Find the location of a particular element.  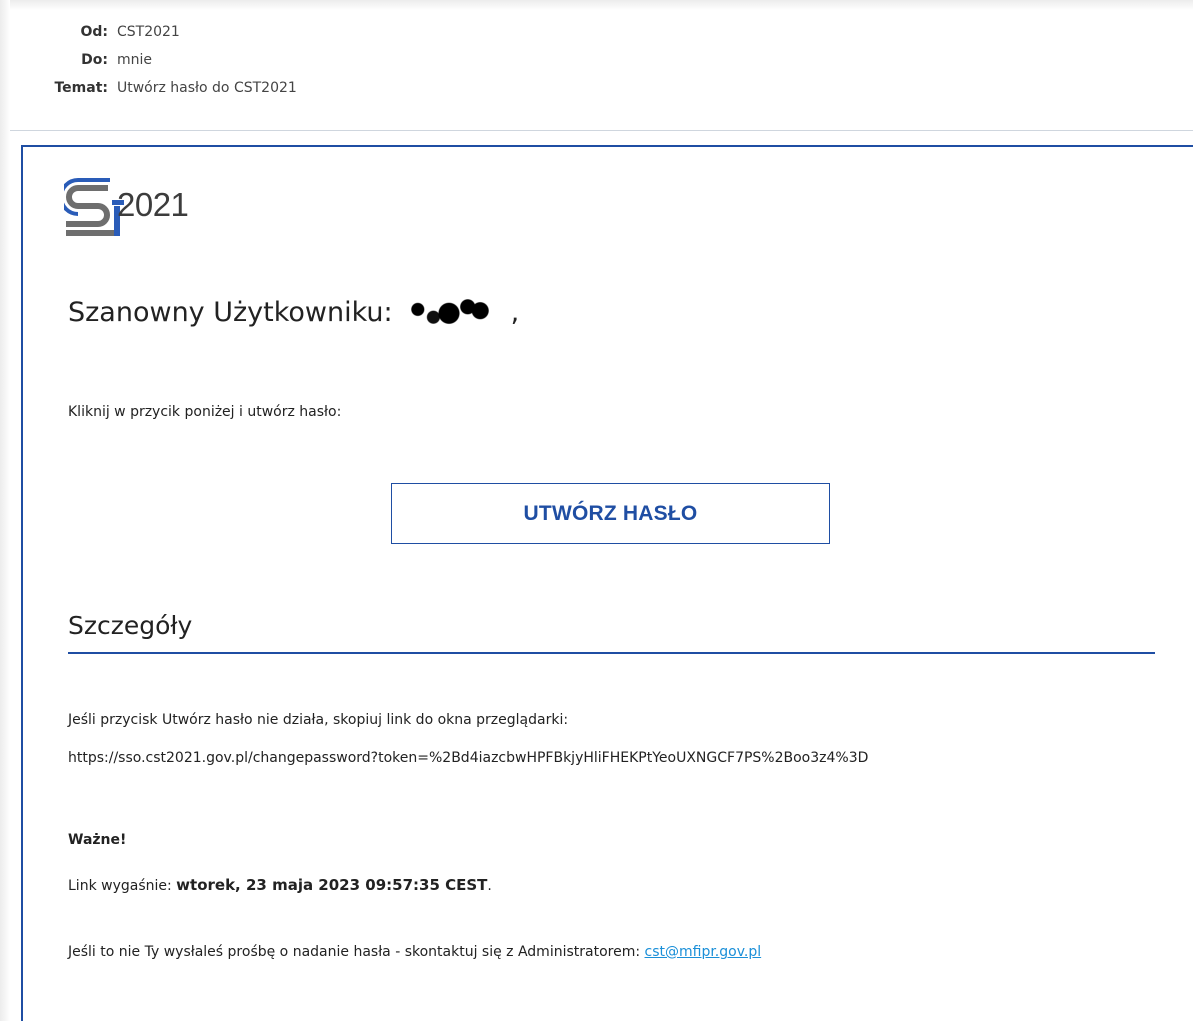

greeting: Szanowny Użytkowniku:, is located at coordinates (293, 312).